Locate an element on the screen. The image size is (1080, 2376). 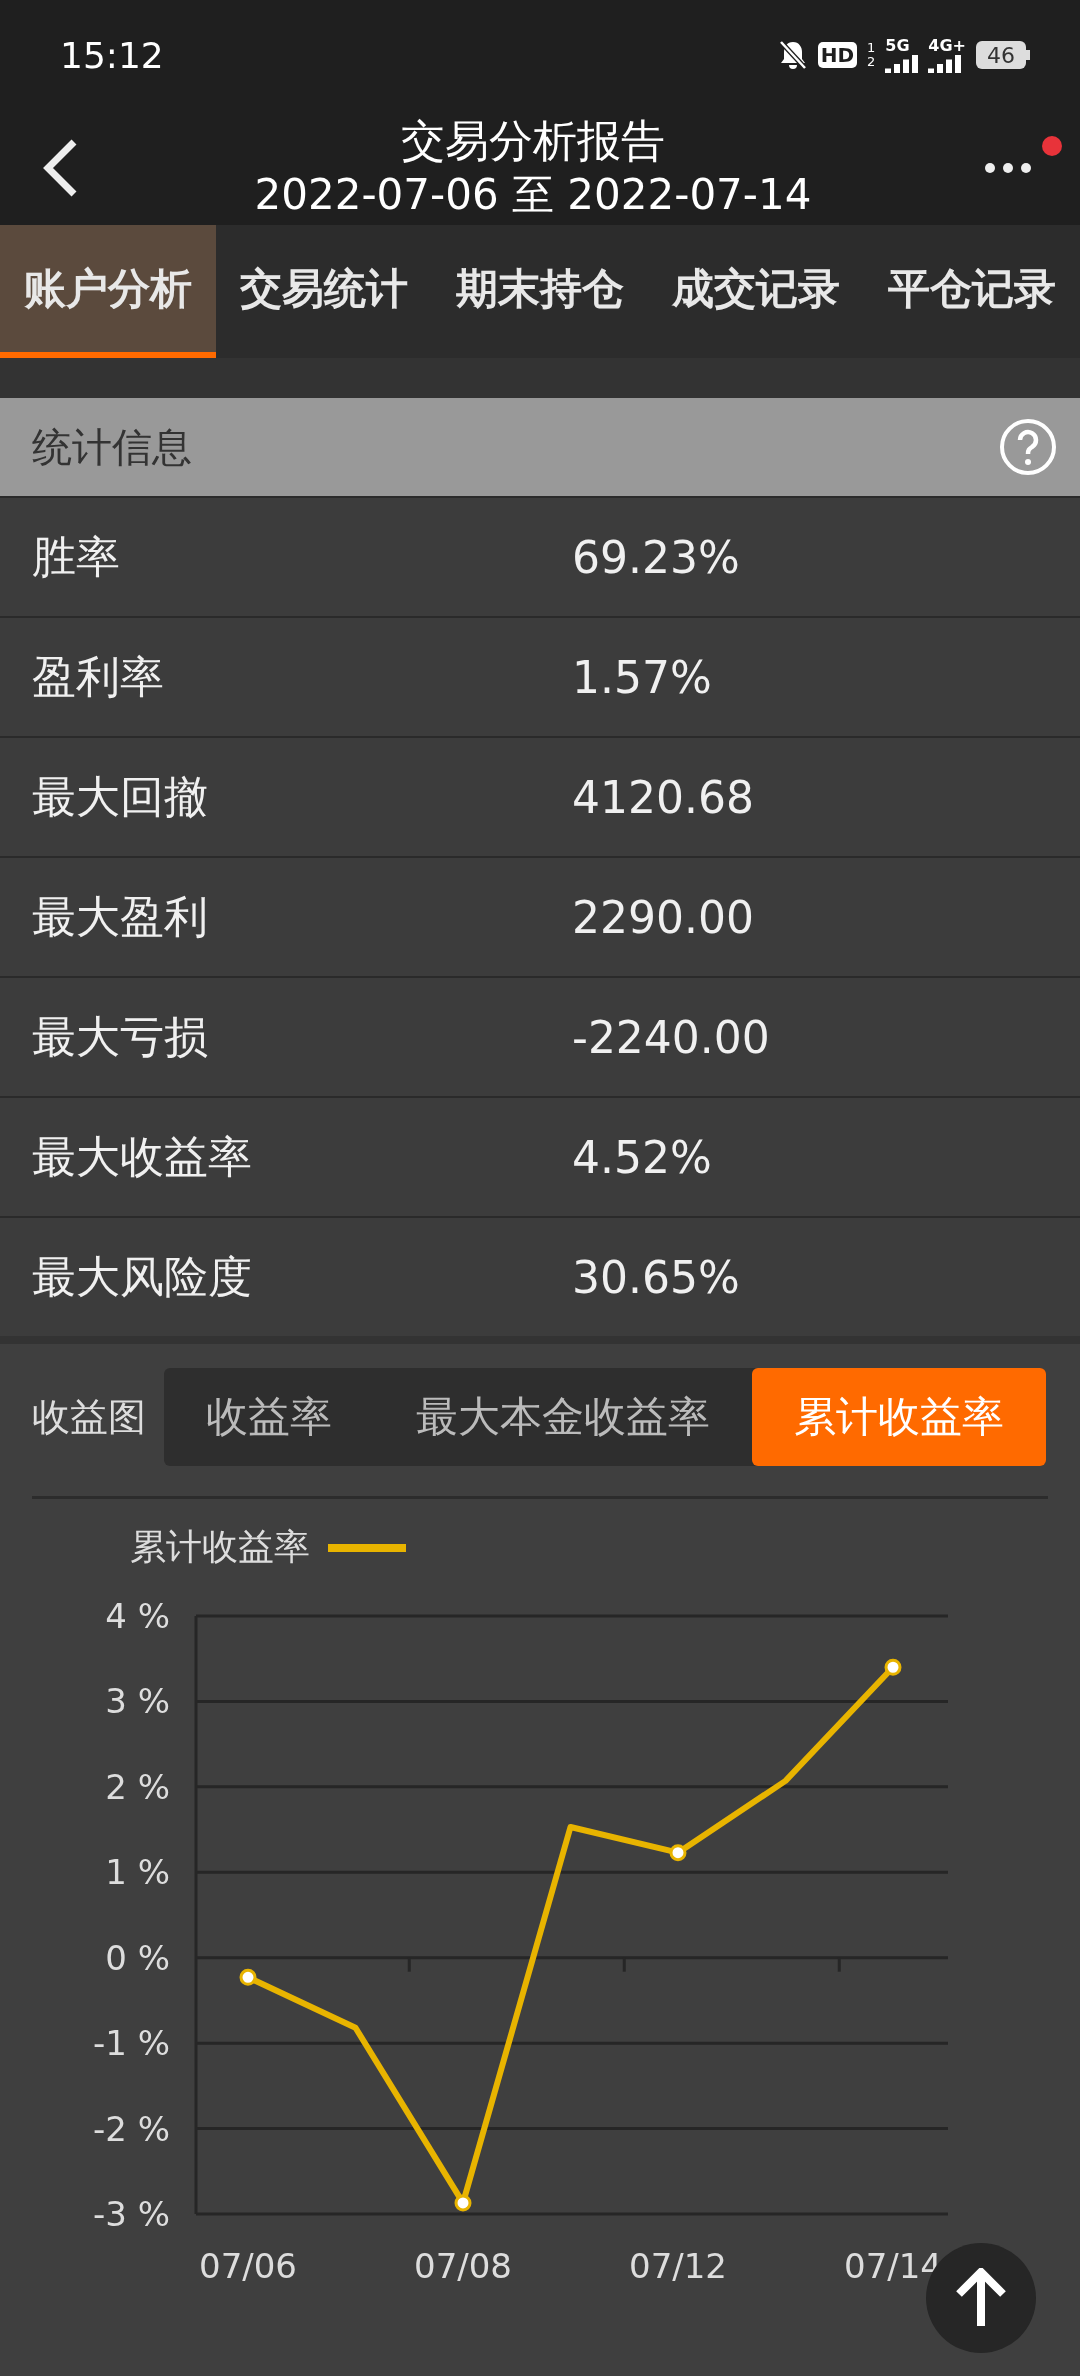
stat-label: 最大收益率 is located at coordinates (142, 1156).